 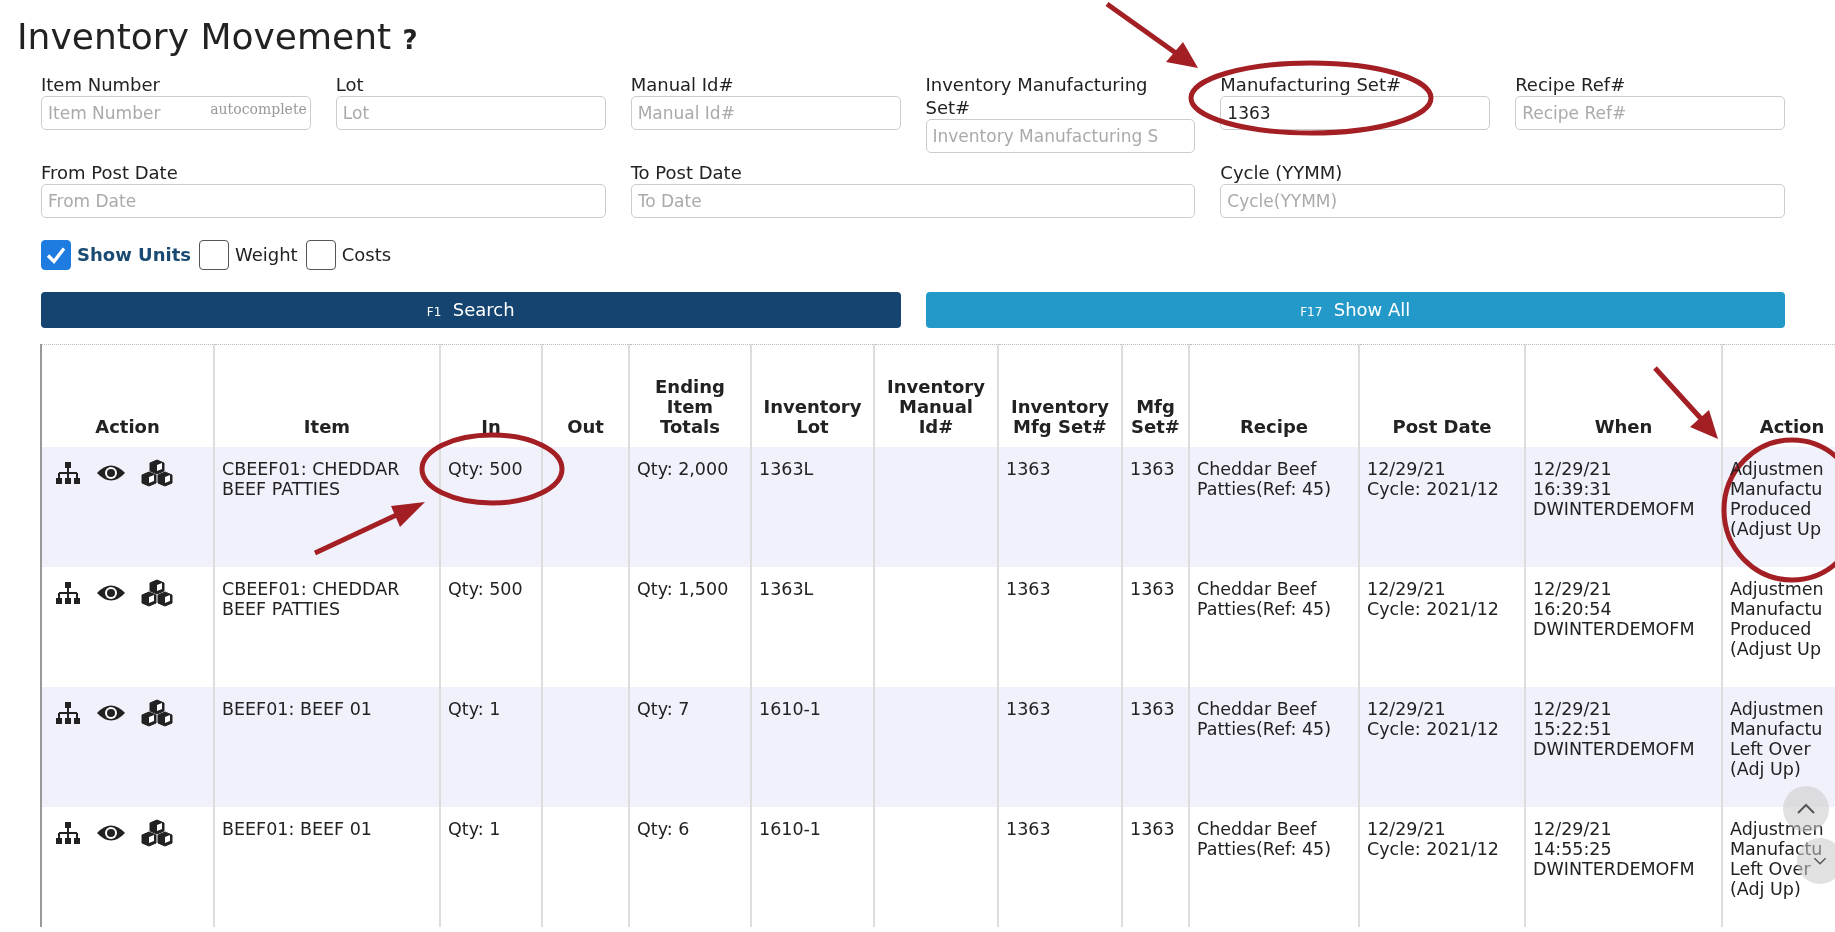 What do you see at coordinates (1571, 84) in the screenshot?
I see `field-label: Recipe Ref#` at bounding box center [1571, 84].